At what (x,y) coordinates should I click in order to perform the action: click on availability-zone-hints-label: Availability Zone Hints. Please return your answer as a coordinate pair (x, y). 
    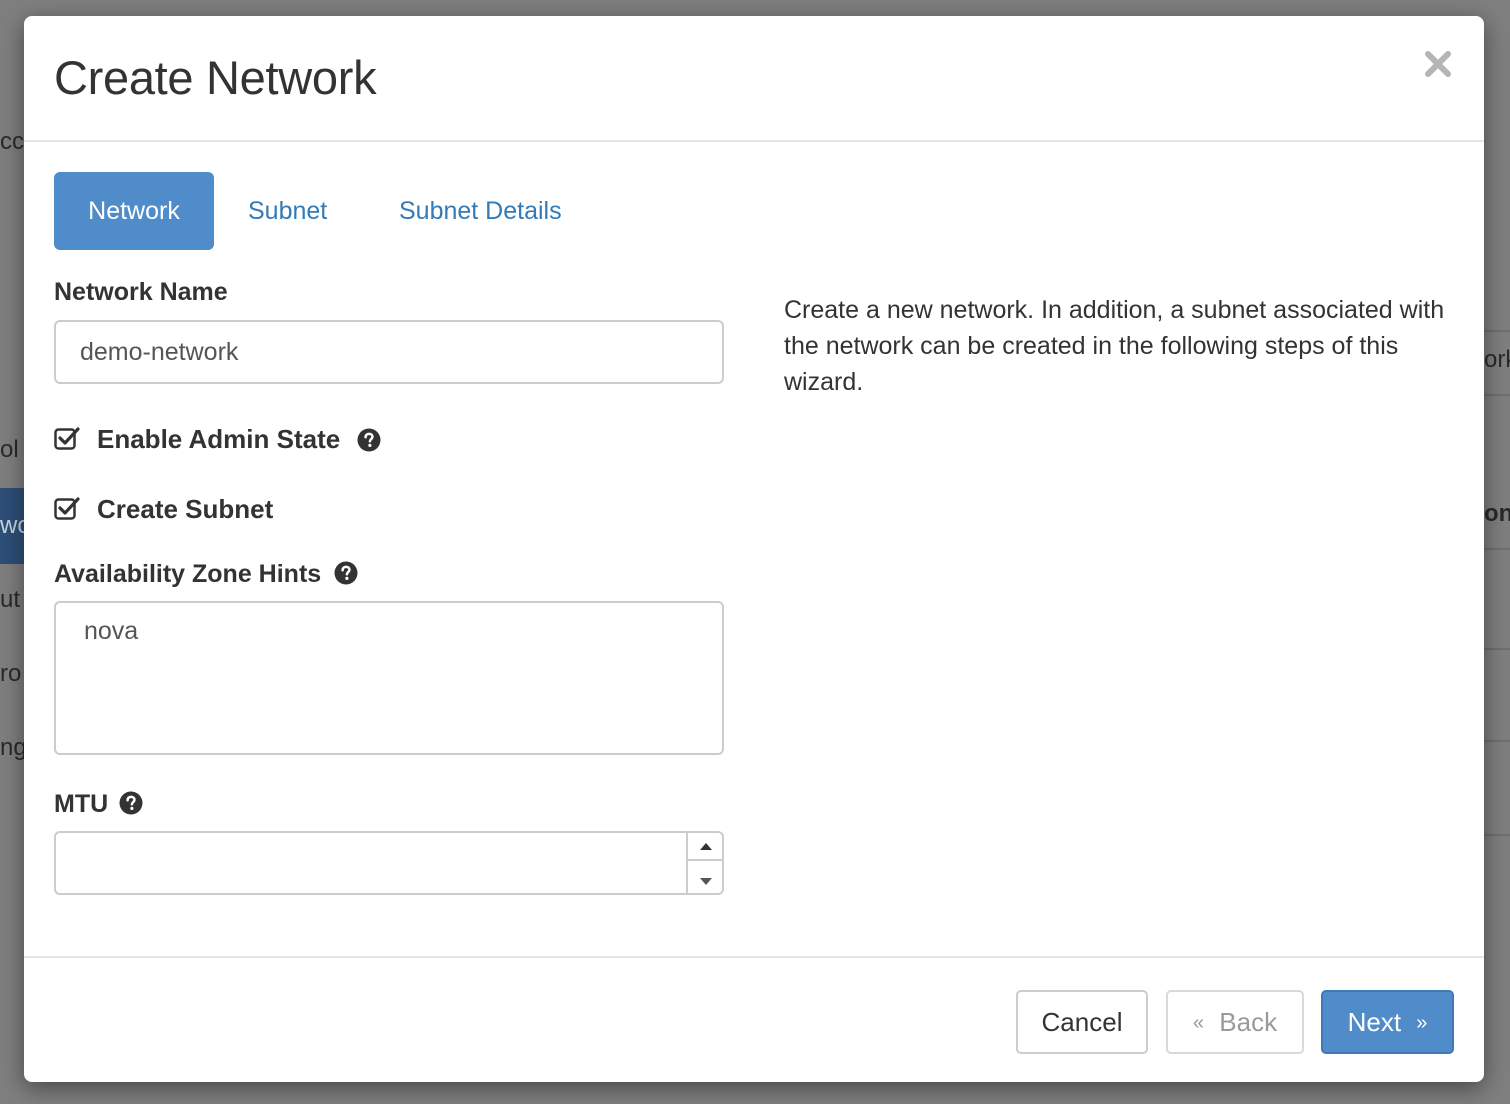
    Looking at the image, I should click on (206, 576).